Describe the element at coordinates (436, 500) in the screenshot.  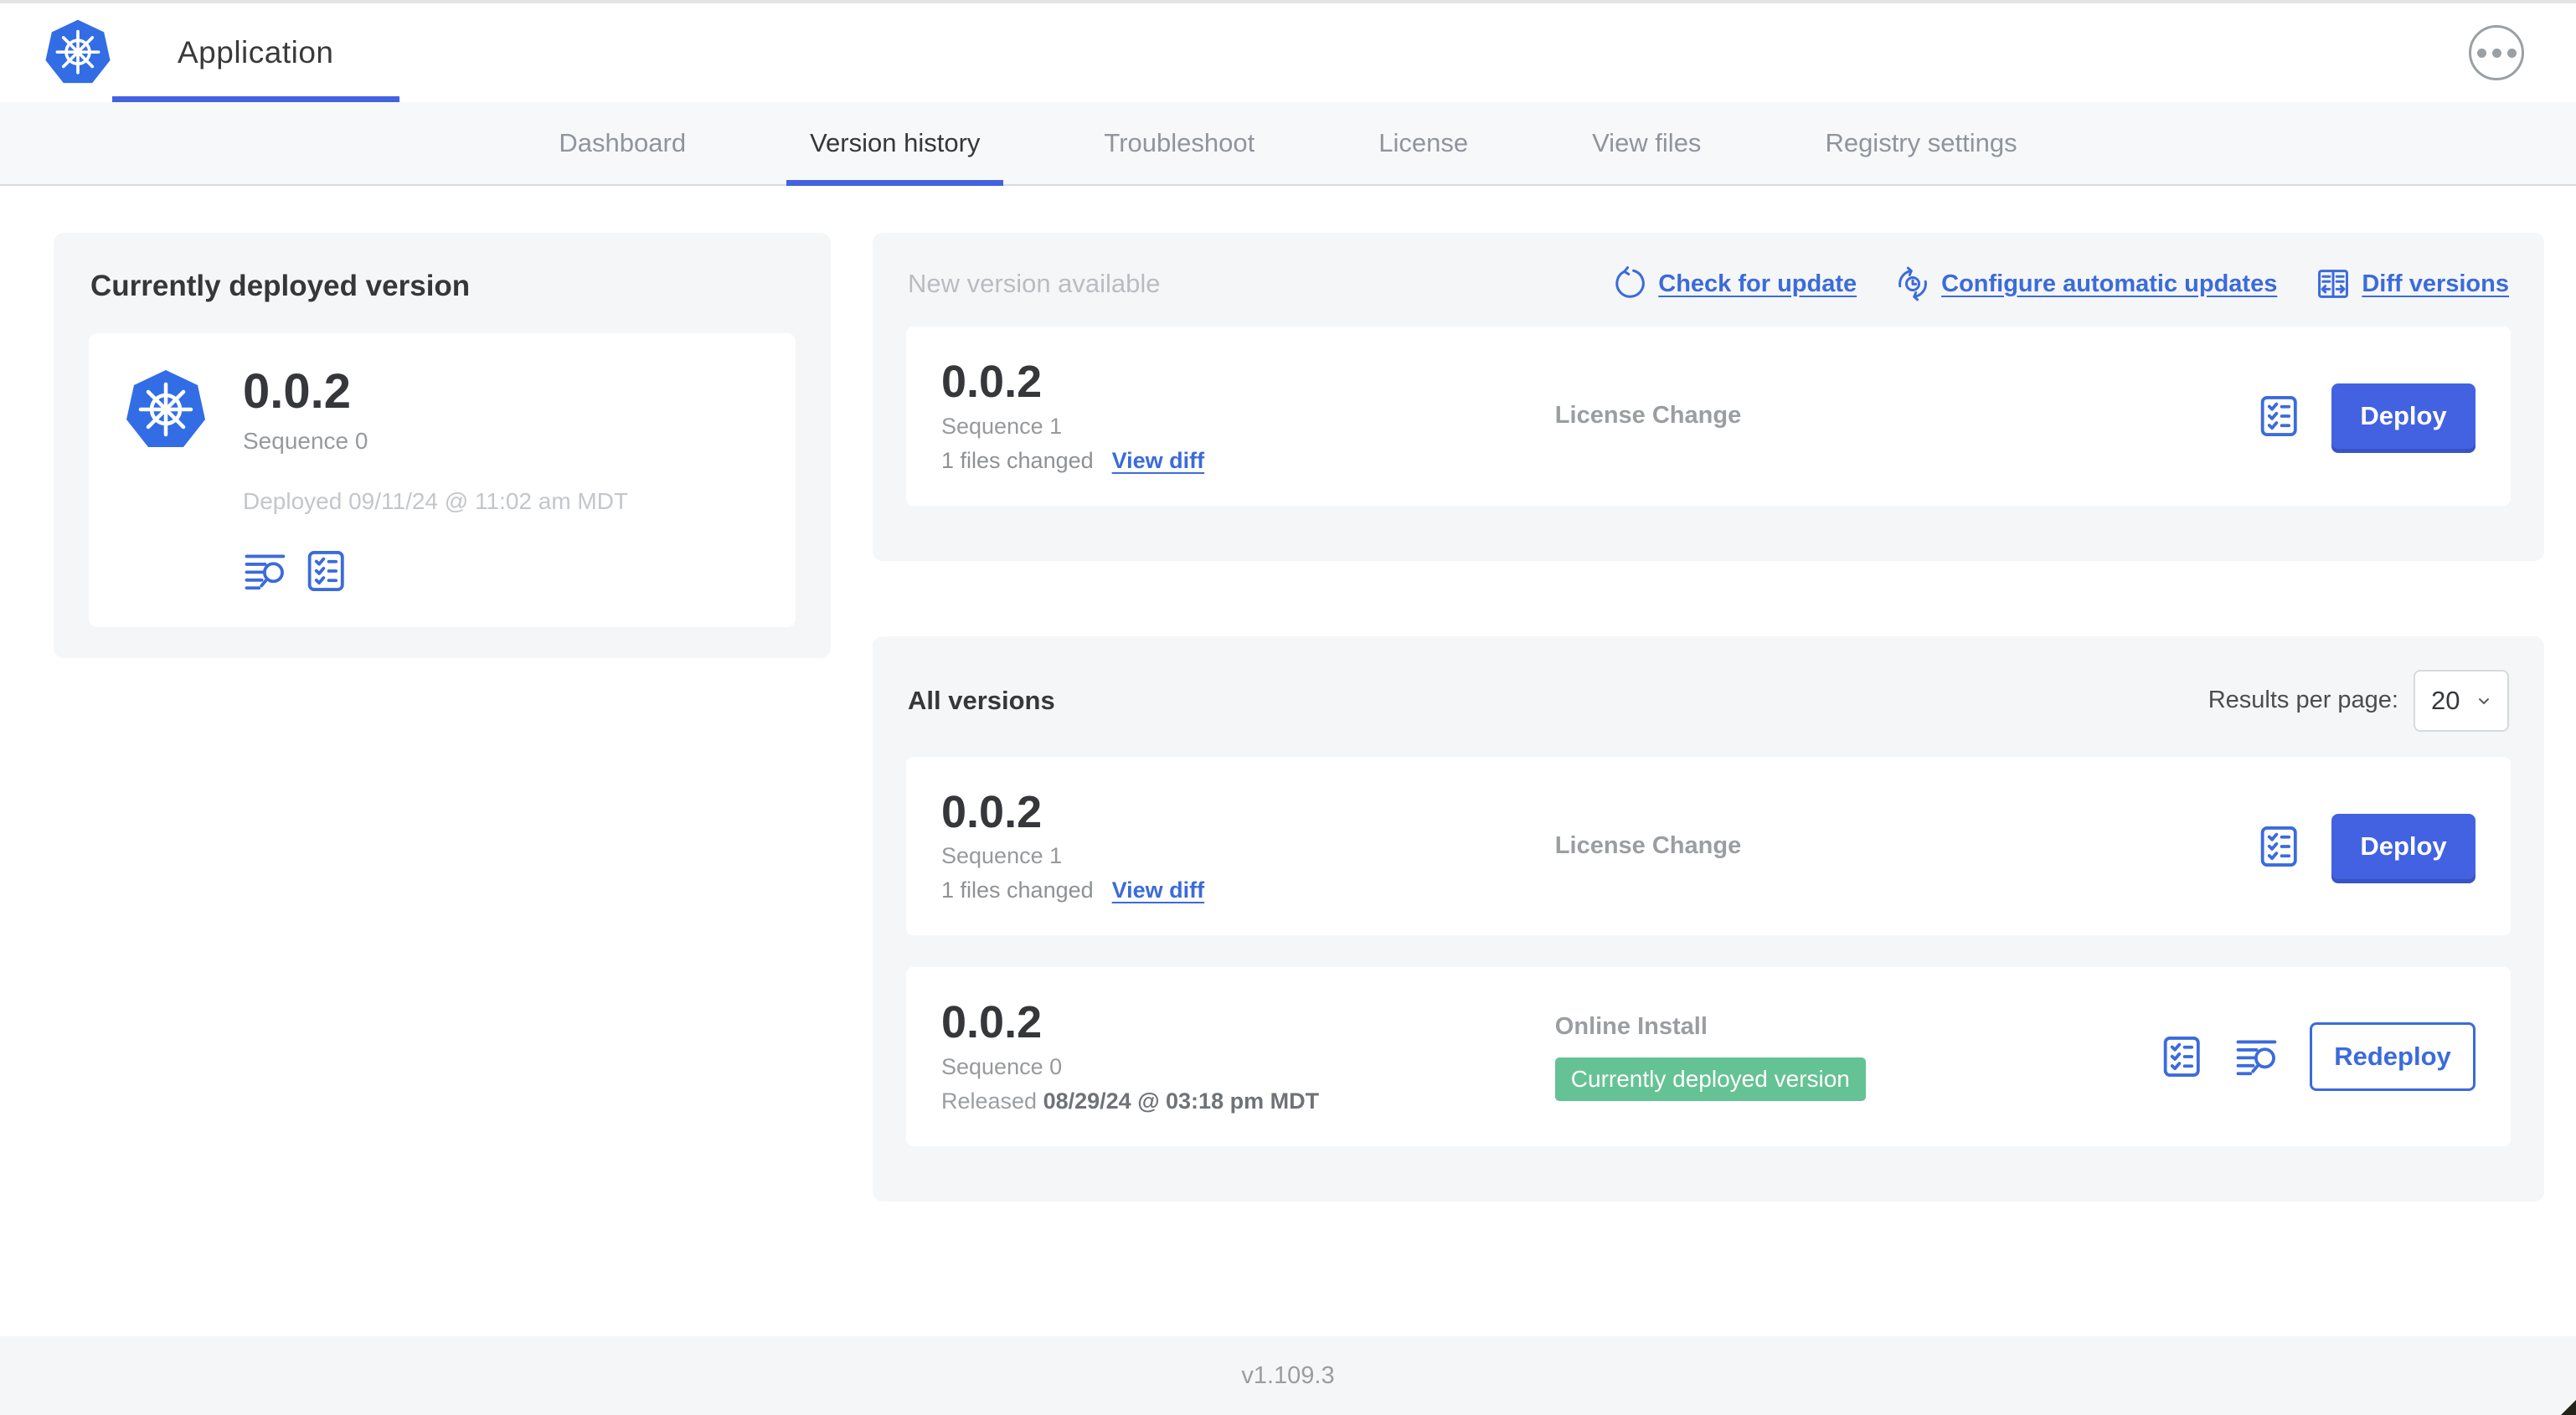
I see `current-version-deployed-timestamp: Deployed 09/11/24 @ 11:02 am MDT` at that location.